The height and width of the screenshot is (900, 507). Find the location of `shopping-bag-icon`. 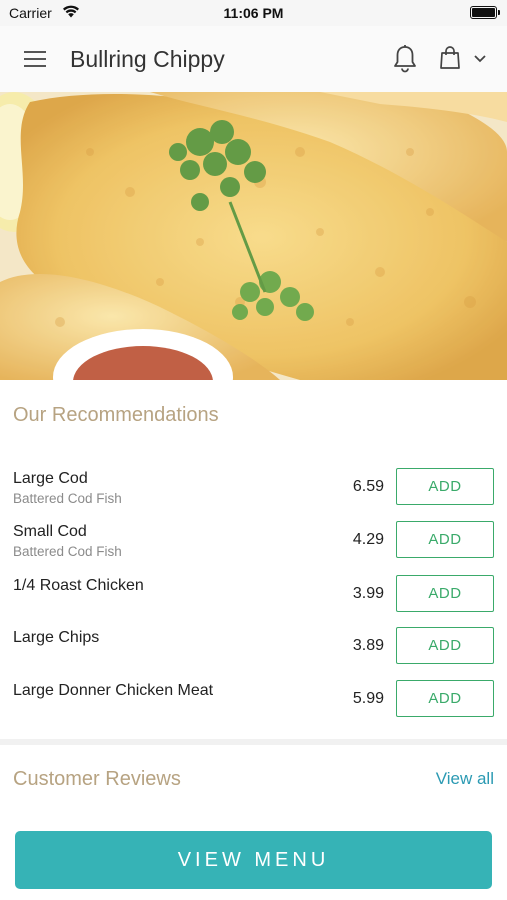

shopping-bag-icon is located at coordinates (450, 58).